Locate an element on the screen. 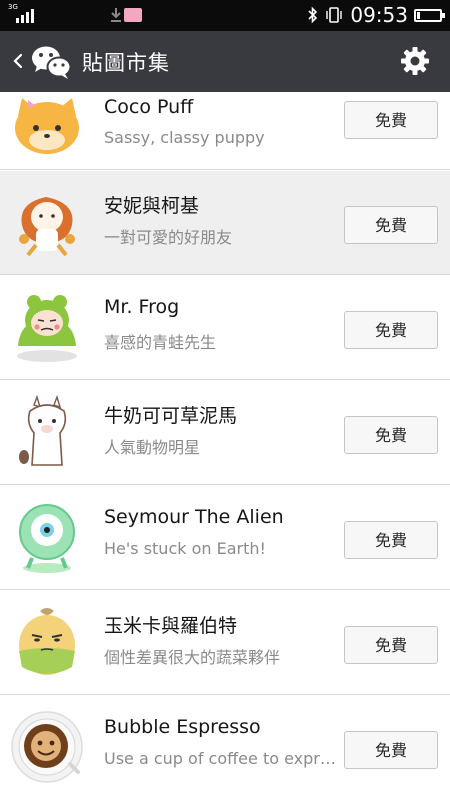 Image resolution: width=450 pixels, height=800 pixels. battery-icon is located at coordinates (429, 15).